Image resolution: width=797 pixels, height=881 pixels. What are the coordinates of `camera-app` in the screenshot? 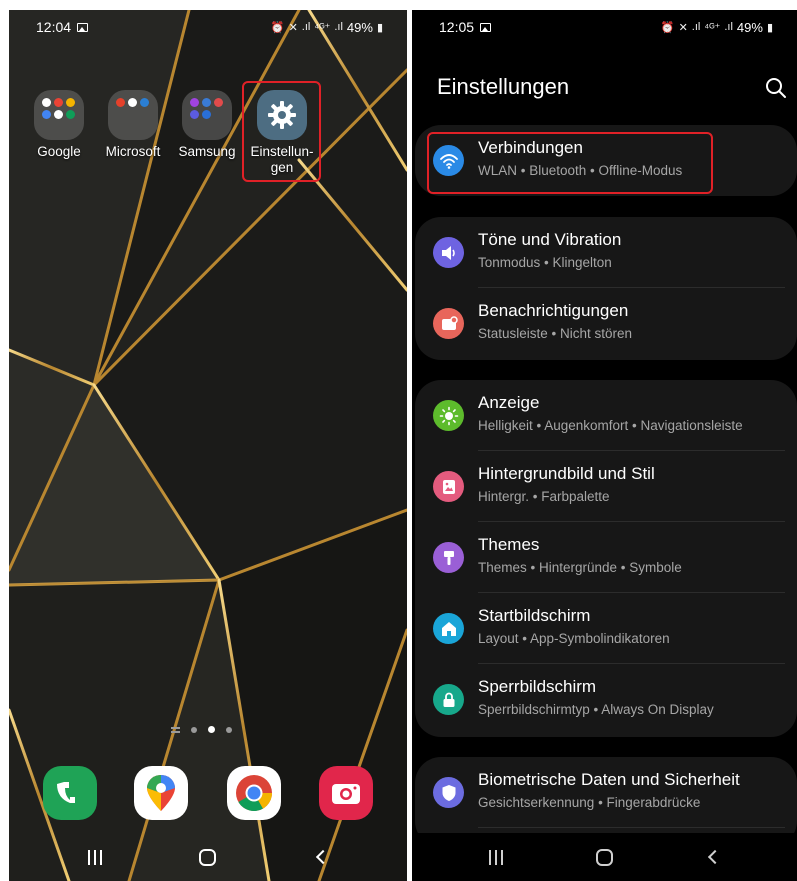 It's located at (346, 793).